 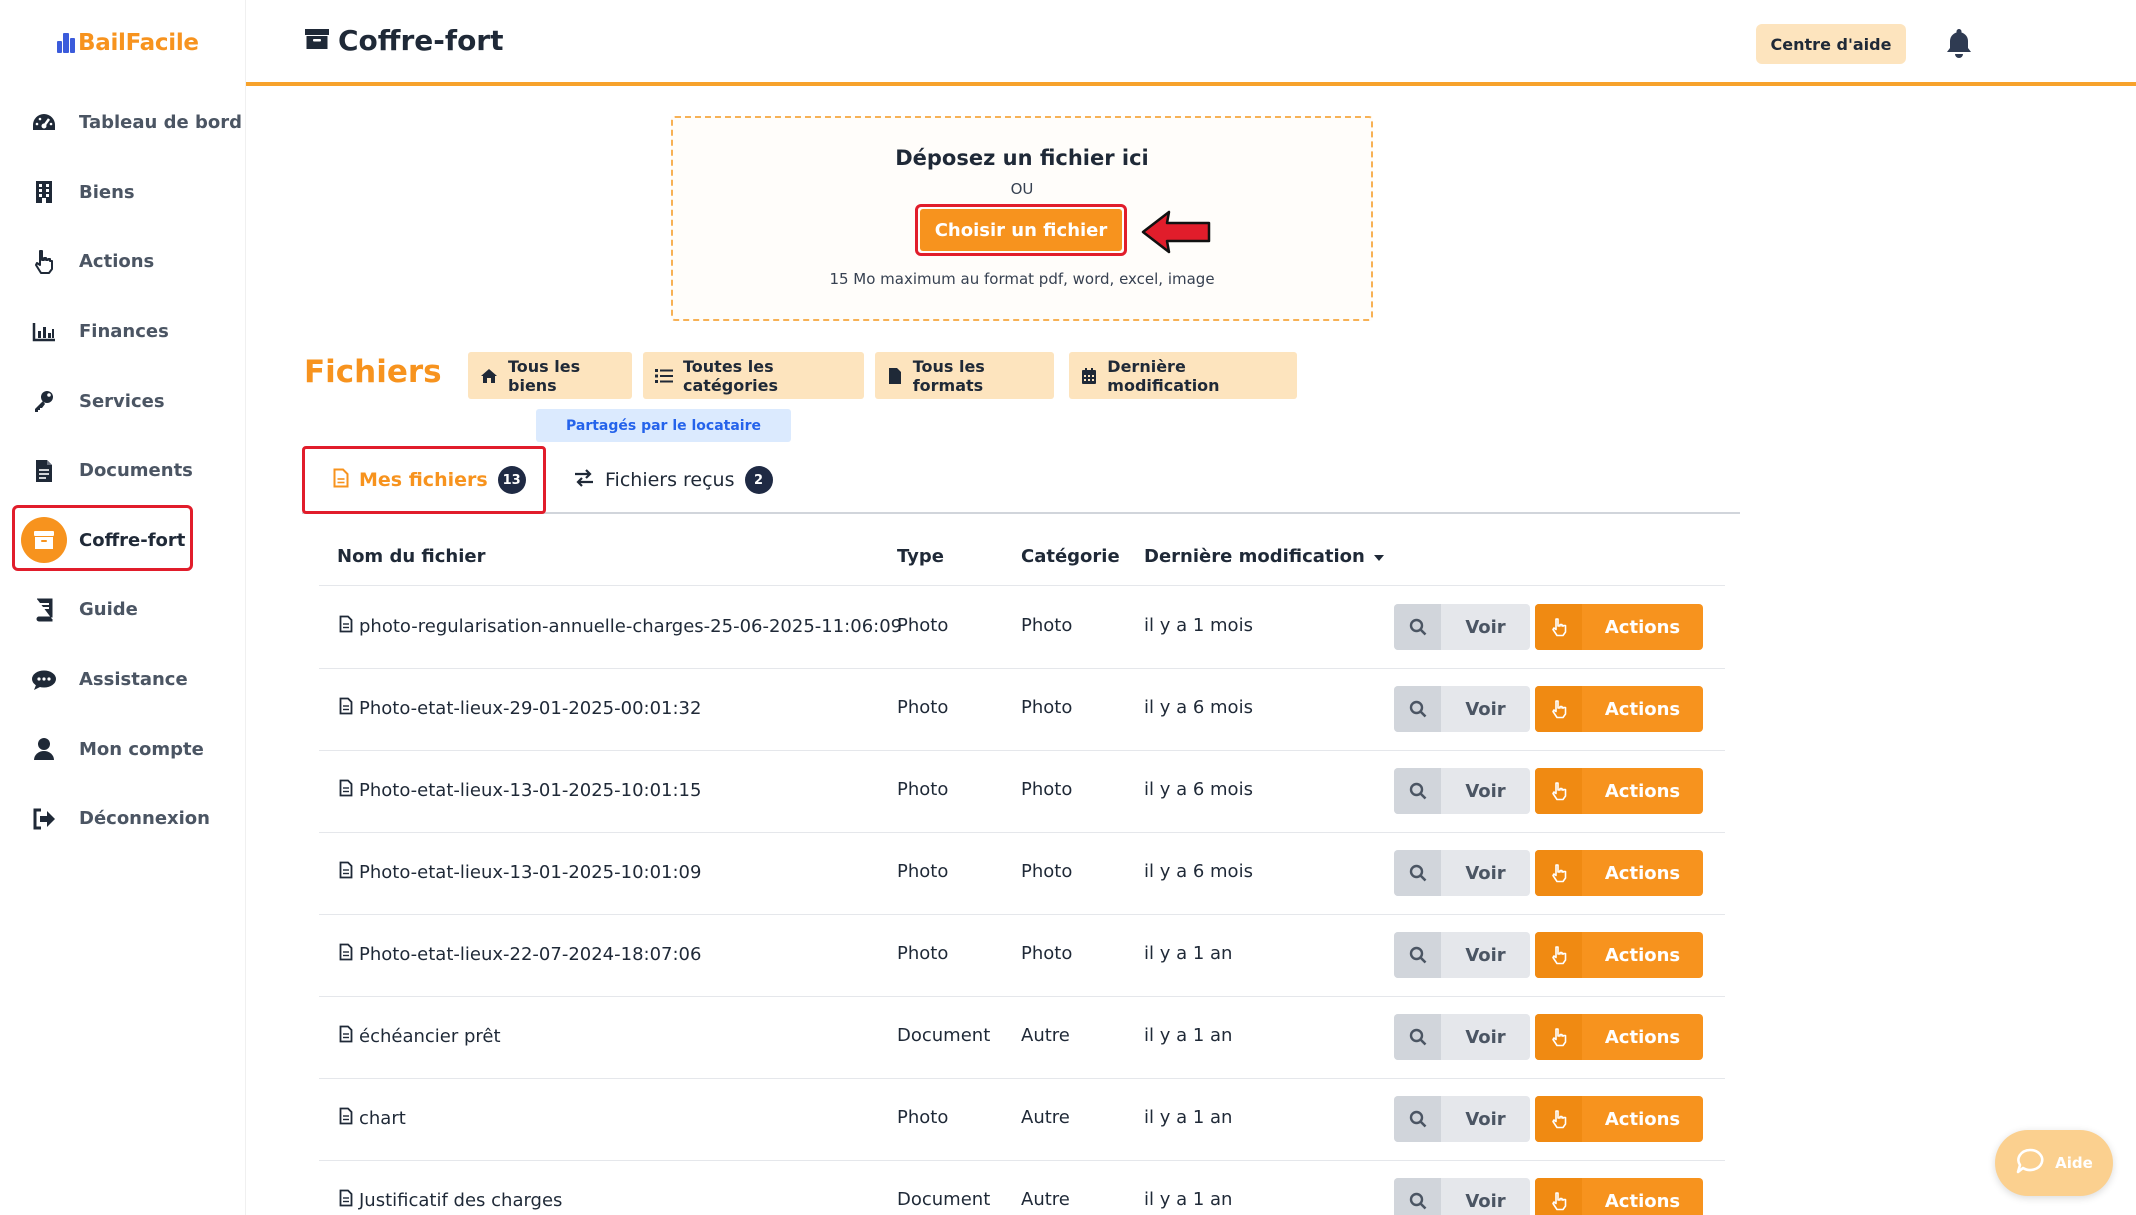 What do you see at coordinates (123, 332) in the screenshot?
I see `sidebar-item-finances: Finances` at bounding box center [123, 332].